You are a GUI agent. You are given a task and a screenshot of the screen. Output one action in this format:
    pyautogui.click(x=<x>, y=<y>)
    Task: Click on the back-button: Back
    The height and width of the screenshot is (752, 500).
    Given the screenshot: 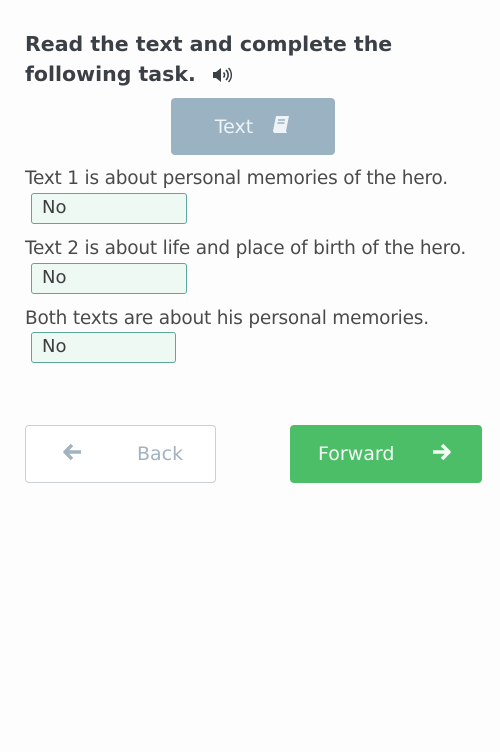 What is the action you would take?
    pyautogui.click(x=120, y=454)
    